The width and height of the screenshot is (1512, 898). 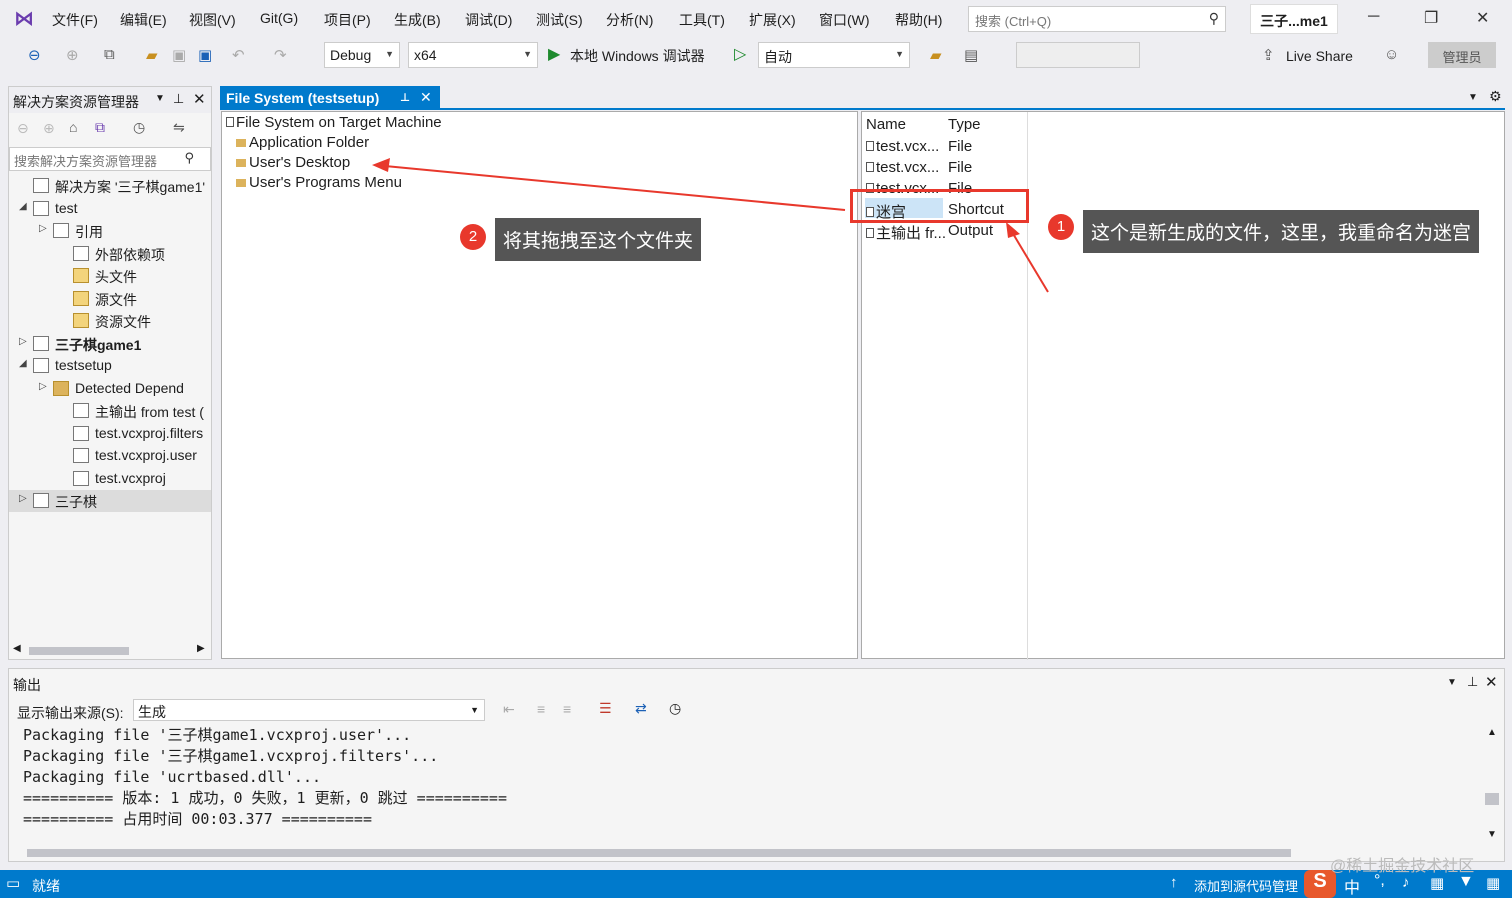 What do you see at coordinates (110, 344) in the screenshot?
I see `tree-item: ▷ 三子棋game1` at bounding box center [110, 344].